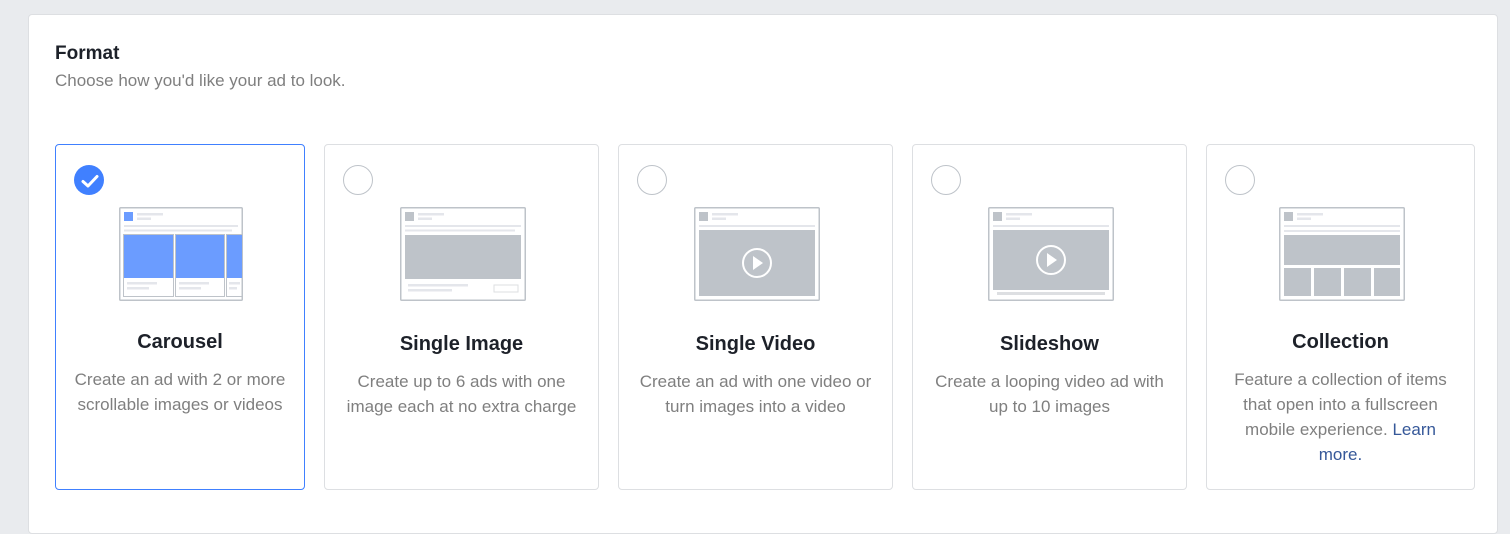 The image size is (1510, 534). Describe the element at coordinates (1049, 344) in the screenshot. I see `format-option-label: Slideshow` at that location.